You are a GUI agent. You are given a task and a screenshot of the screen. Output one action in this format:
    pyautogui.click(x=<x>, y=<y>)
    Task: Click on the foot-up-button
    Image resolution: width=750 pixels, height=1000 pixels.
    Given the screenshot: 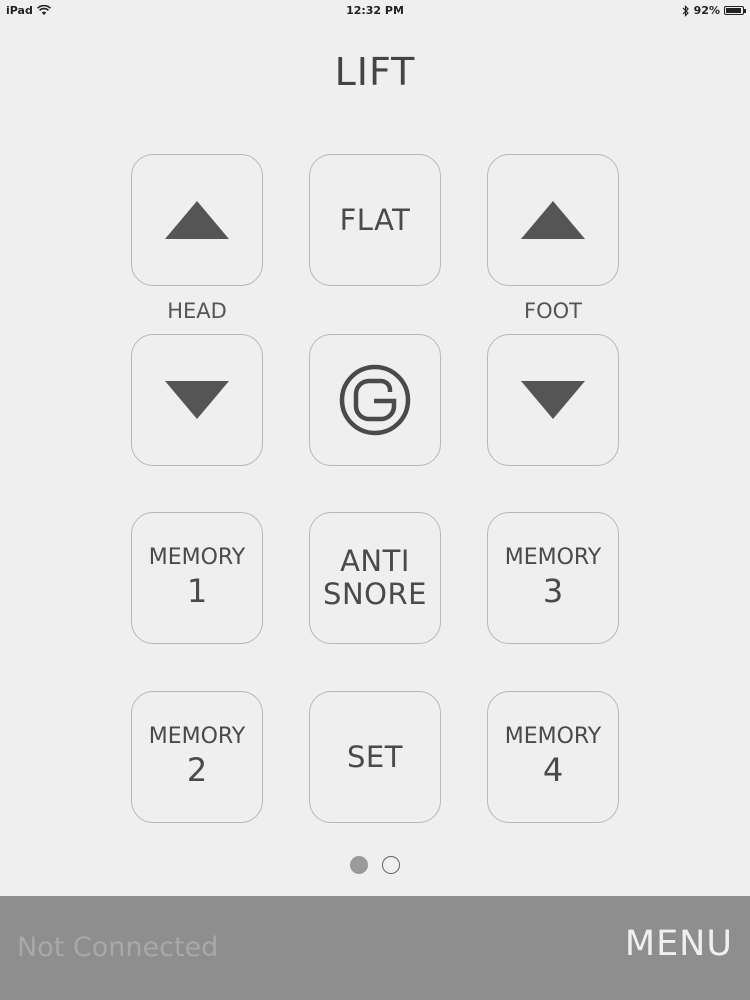 What is the action you would take?
    pyautogui.click(x=553, y=220)
    